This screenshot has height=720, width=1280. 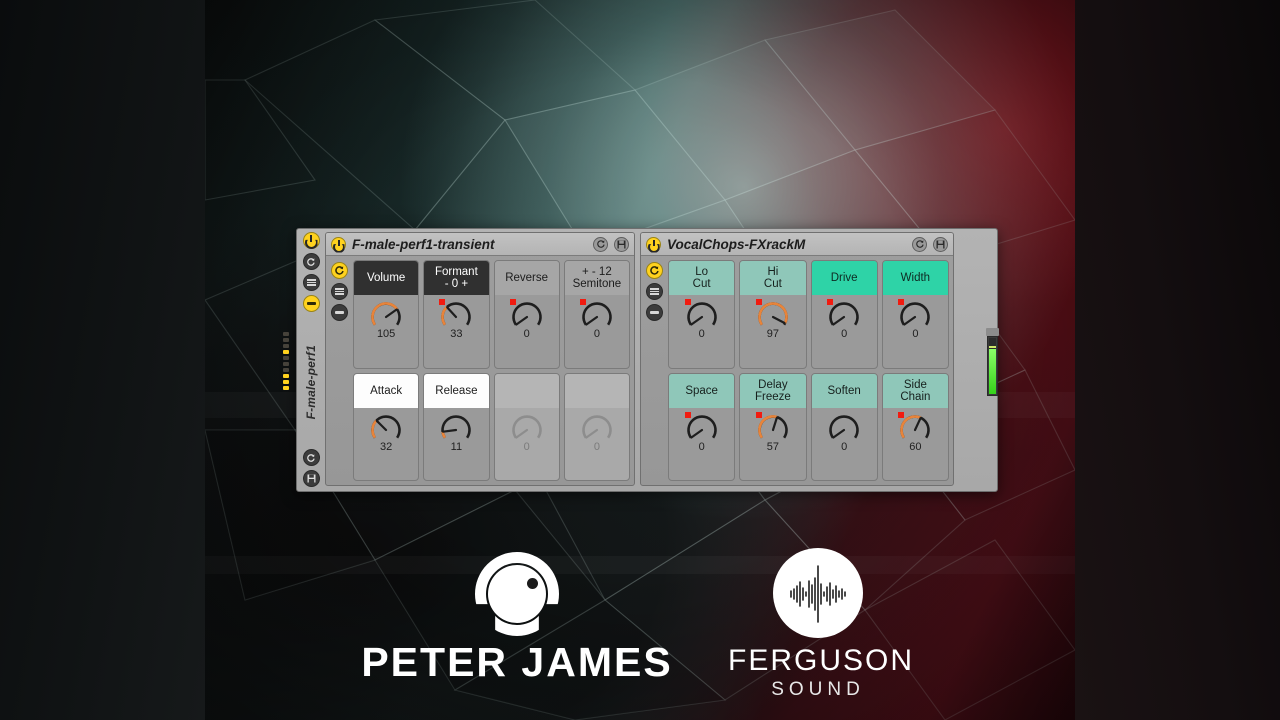 I want to click on macro-label: Lo Cut, so click(x=702, y=278).